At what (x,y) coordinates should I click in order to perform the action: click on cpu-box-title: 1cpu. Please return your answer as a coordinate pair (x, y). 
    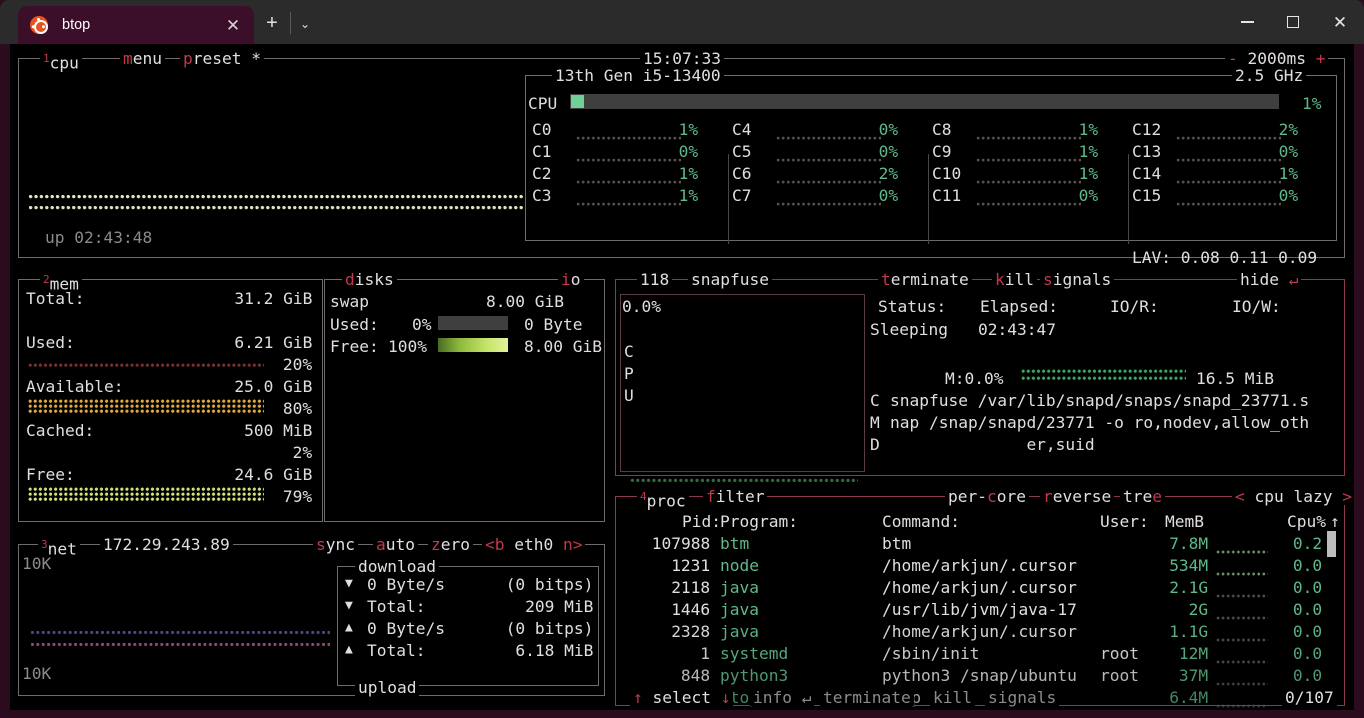
    Looking at the image, I should click on (61, 61).